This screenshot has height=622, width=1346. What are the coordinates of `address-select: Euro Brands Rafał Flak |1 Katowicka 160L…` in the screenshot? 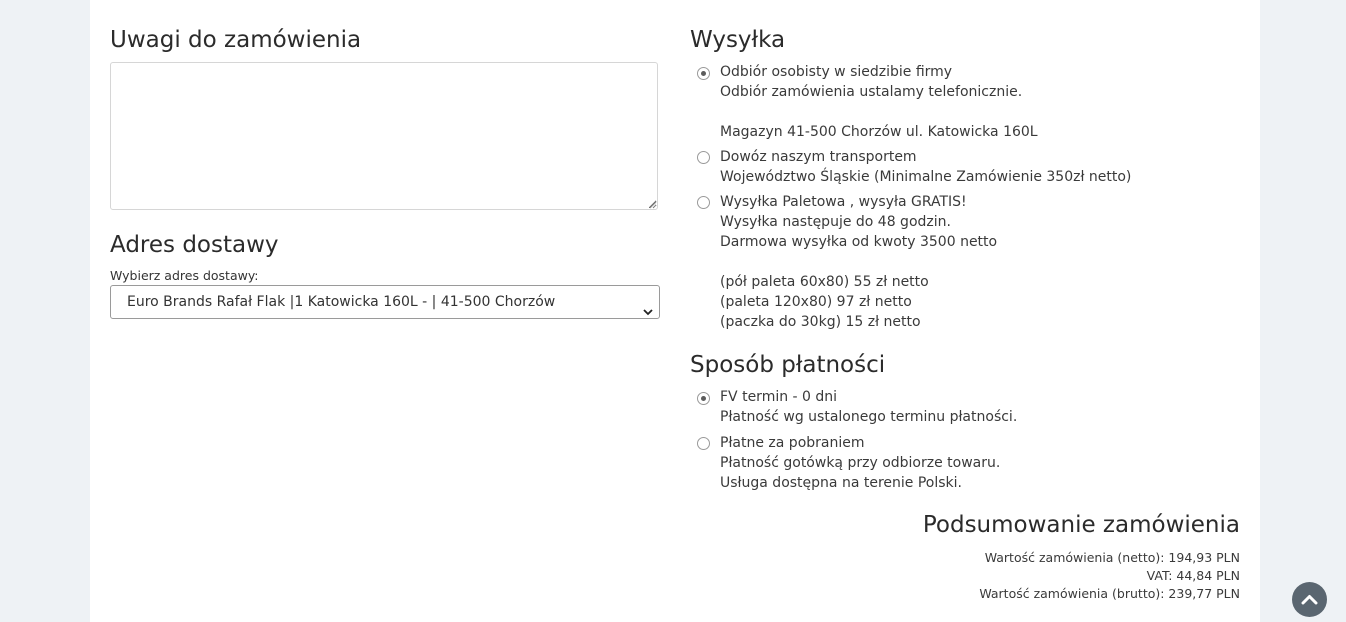 It's located at (385, 302).